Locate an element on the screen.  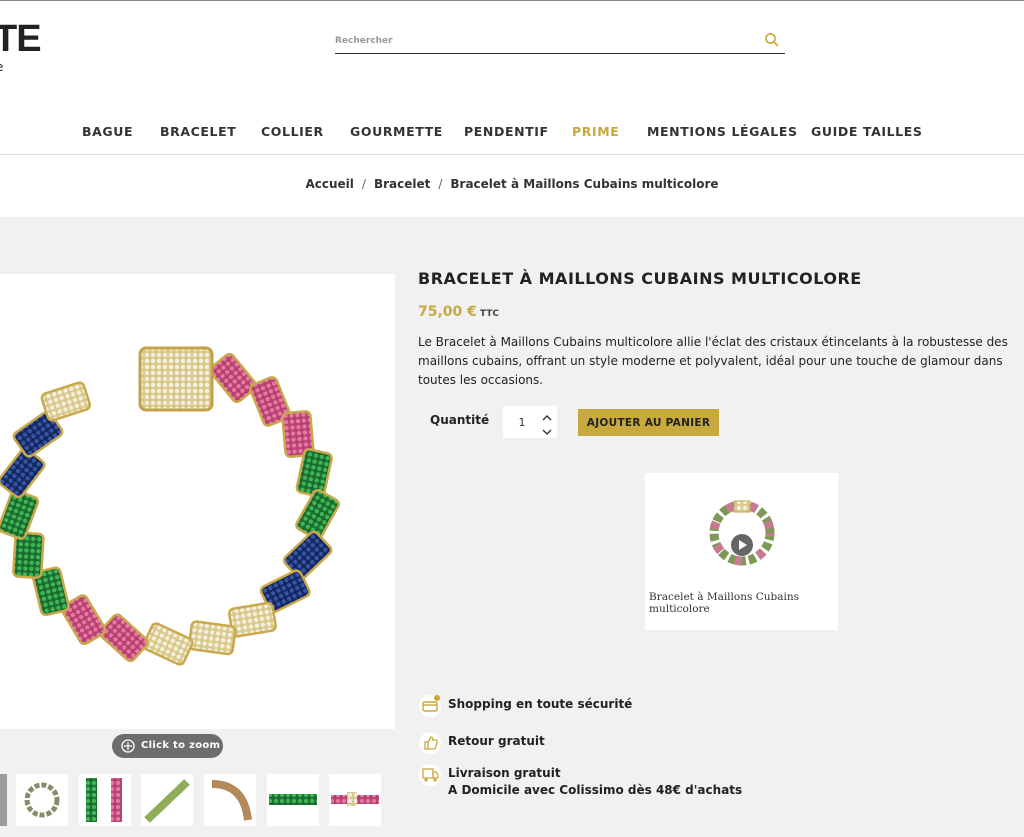
breadcrumb-home: Accueil is located at coordinates (329, 184).